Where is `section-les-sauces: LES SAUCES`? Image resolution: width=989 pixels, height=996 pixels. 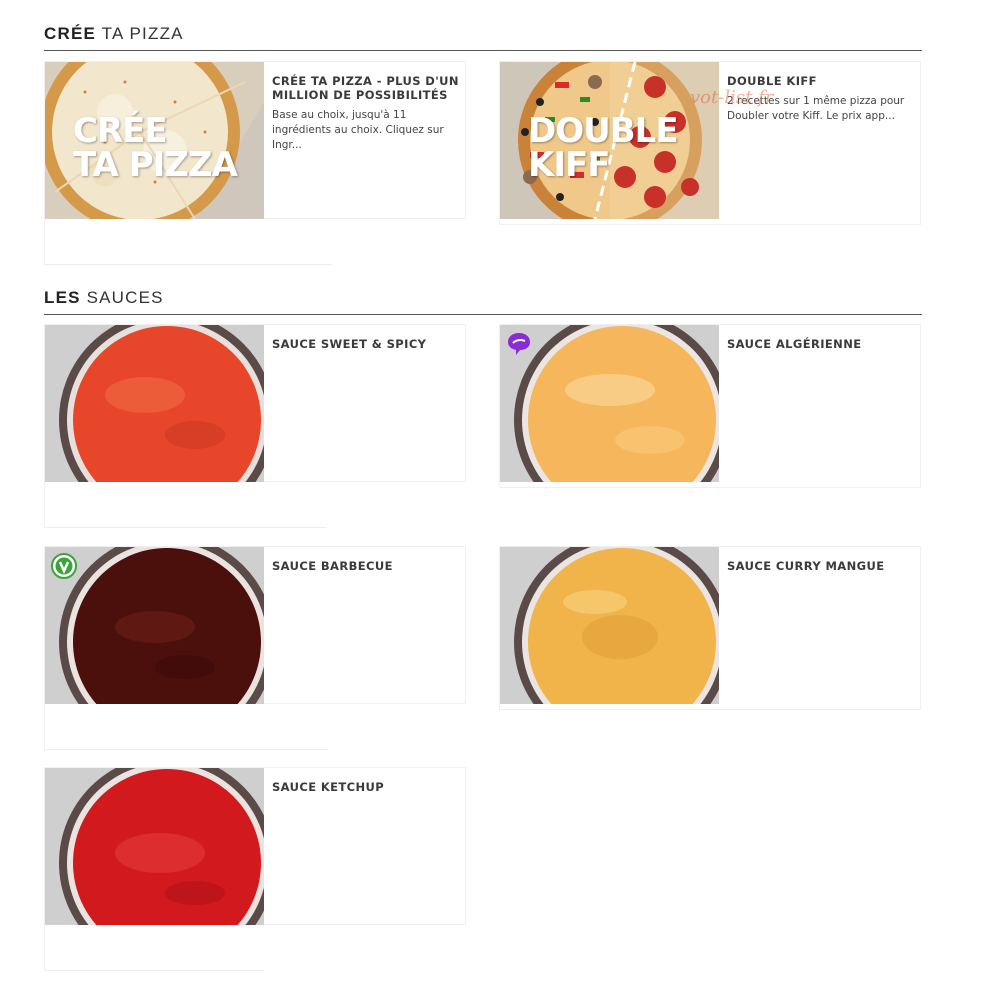
section-les-sauces: LES SAUCES is located at coordinates (483, 301).